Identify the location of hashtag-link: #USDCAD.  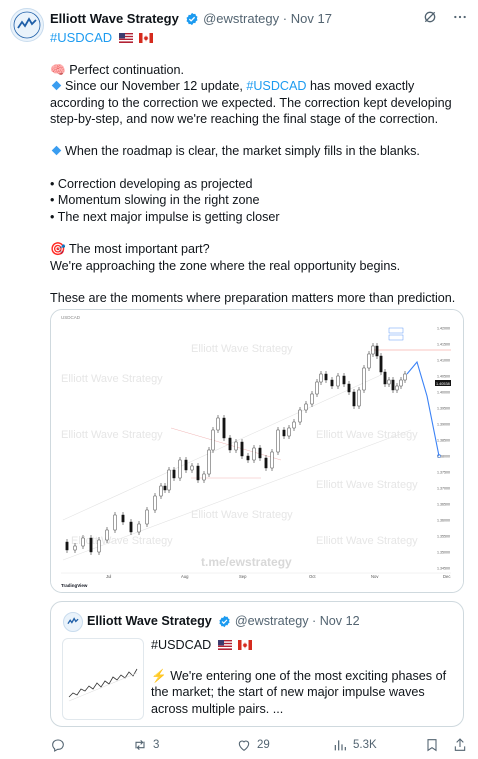
(81, 37).